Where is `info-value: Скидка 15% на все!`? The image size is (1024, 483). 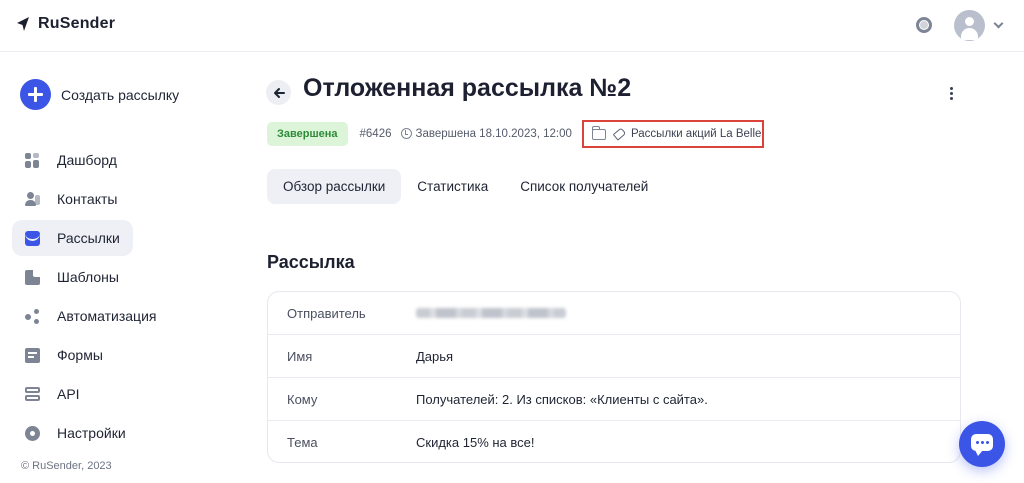
info-value: Скидка 15% на все! is located at coordinates (475, 442).